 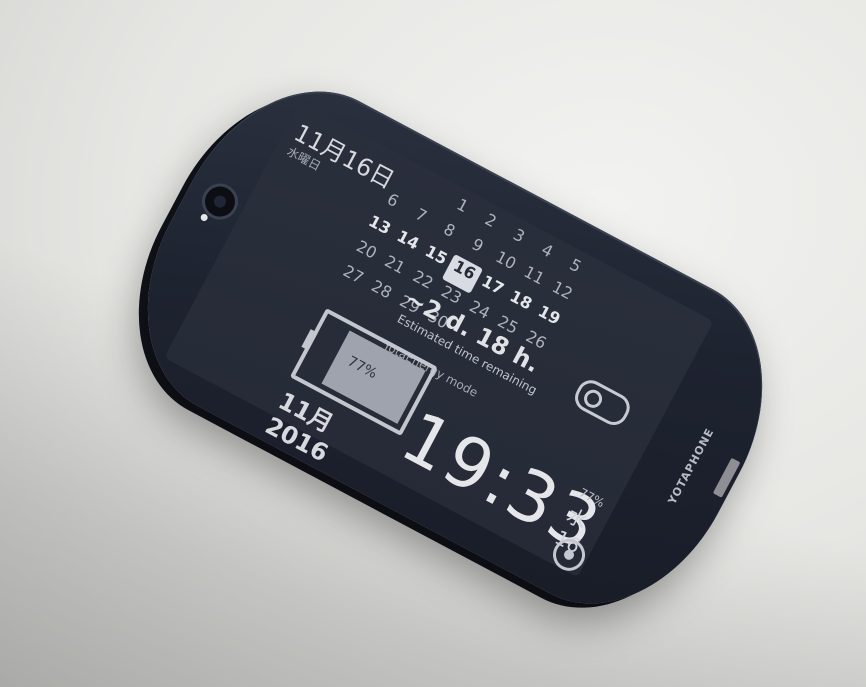 What do you see at coordinates (602, 402) in the screenshot?
I see `toggle-icon` at bounding box center [602, 402].